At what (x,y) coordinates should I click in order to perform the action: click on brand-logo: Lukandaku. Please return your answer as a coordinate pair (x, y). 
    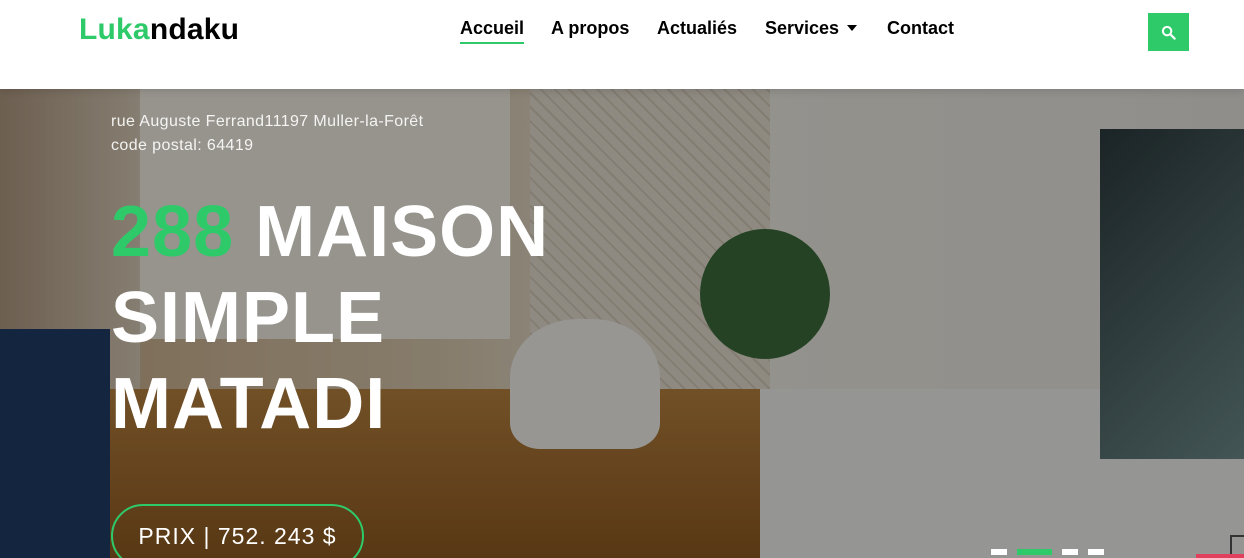
    Looking at the image, I should click on (159, 30).